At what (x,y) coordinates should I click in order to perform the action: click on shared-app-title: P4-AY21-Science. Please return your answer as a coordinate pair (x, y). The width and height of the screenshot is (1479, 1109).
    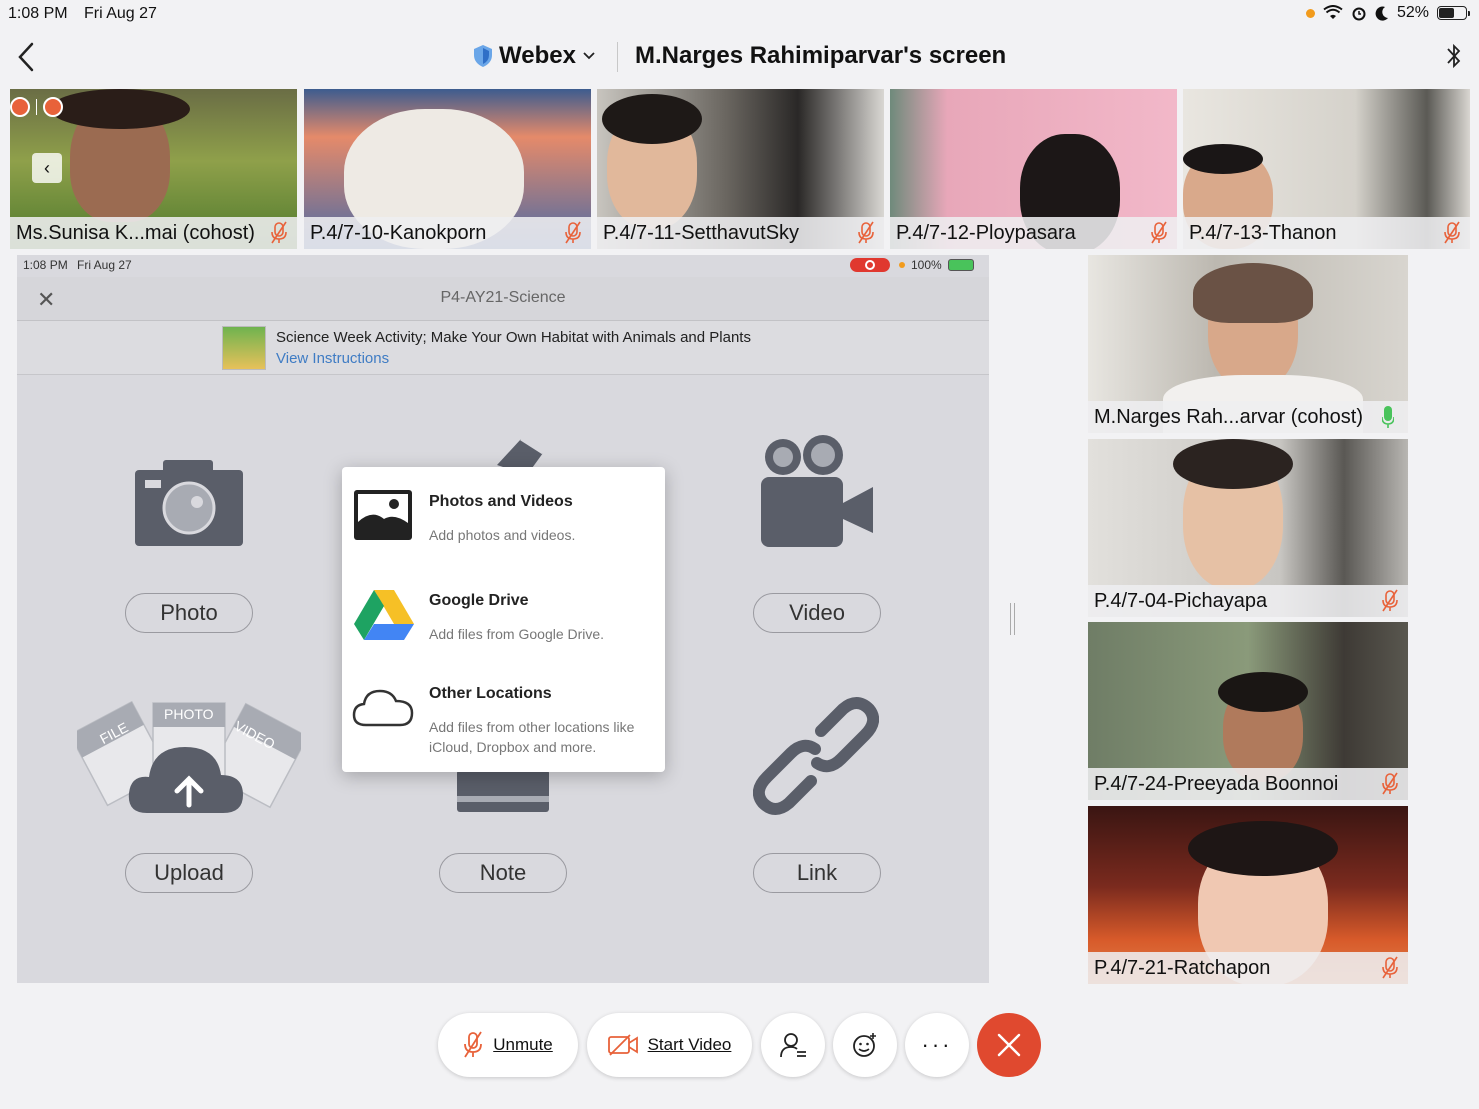
    Looking at the image, I should click on (503, 297).